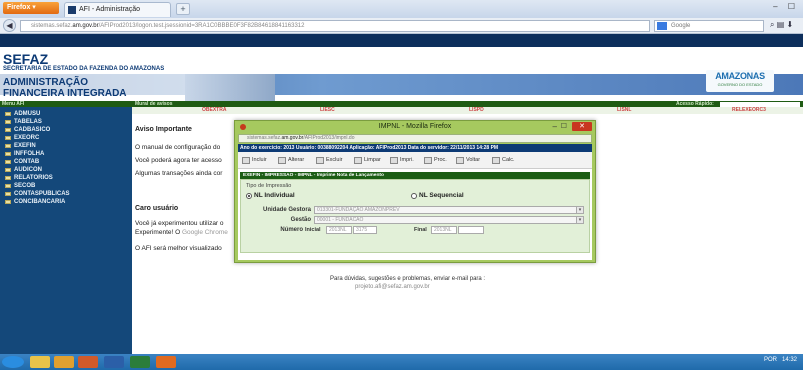 This screenshot has width=803, height=370. What do you see at coordinates (365, 230) in the screenshot?
I see `inicial-number-input: 3175` at bounding box center [365, 230].